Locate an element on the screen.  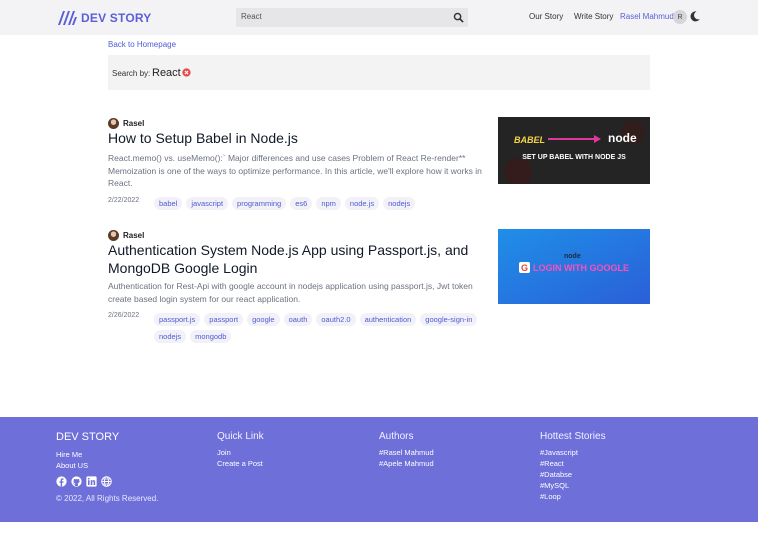
story-date: 2/26/2022 is located at coordinates (124, 315).